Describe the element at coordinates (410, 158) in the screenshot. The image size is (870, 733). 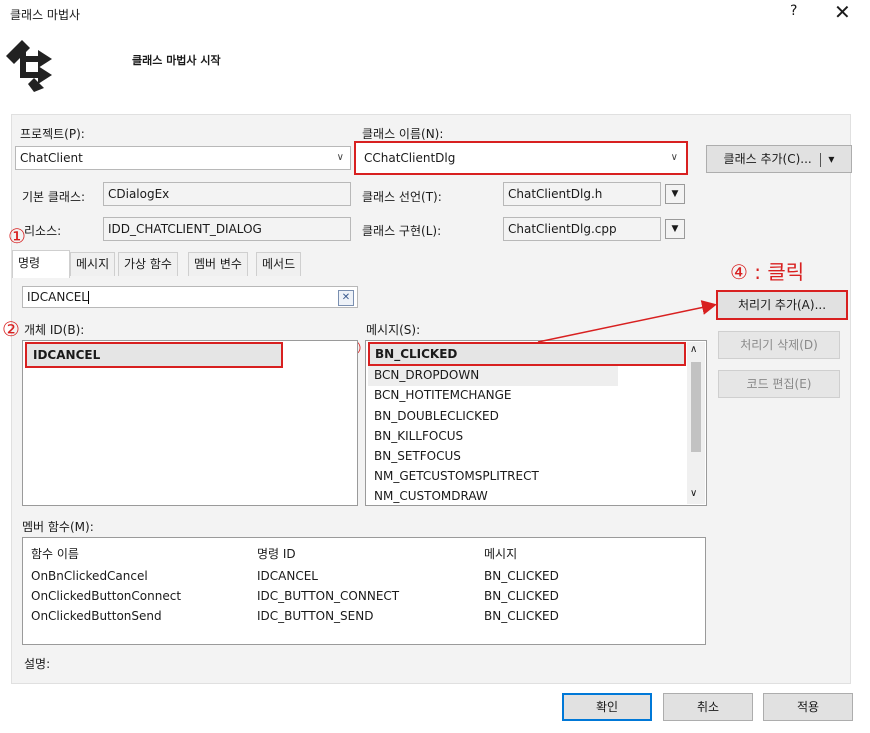
I see `class-name-value: CChatClientDlg` at that location.